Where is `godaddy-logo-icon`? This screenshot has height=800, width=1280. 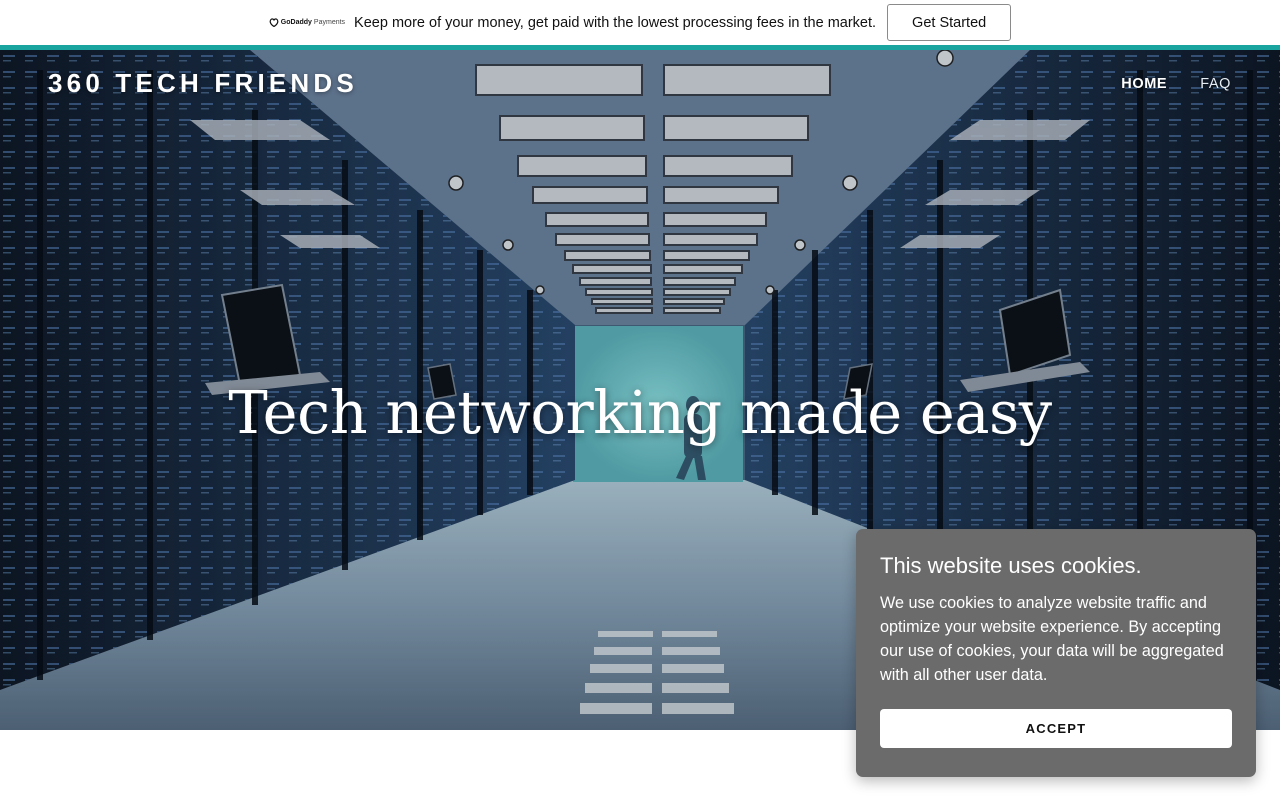 godaddy-logo-icon is located at coordinates (274, 22).